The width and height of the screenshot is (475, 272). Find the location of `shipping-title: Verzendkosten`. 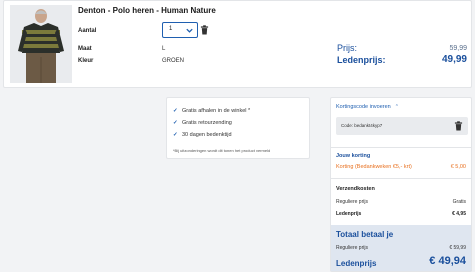

shipping-title: Verzendkosten is located at coordinates (355, 189).